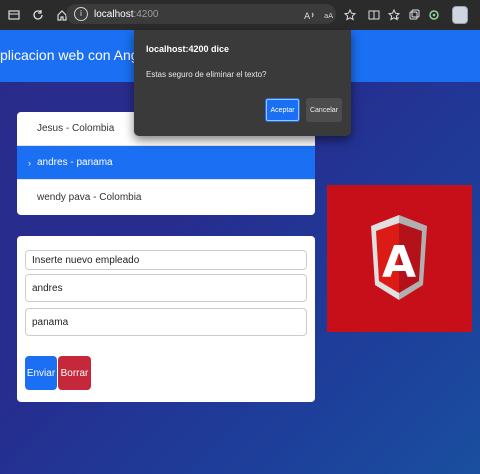 The image size is (480, 474). Describe the element at coordinates (166, 260) in the screenshot. I see `form-header-field: Inserte nuevo empleado` at that location.